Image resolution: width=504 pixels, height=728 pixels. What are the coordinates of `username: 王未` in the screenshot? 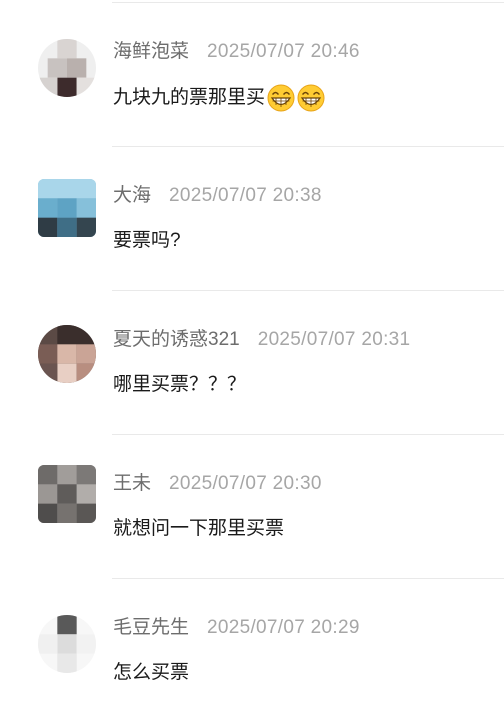 It's located at (132, 483).